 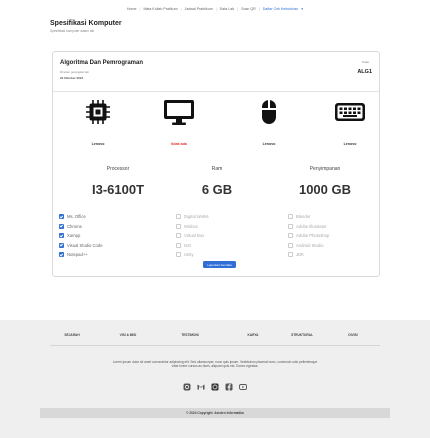 I want to click on software-label: Android Studio, so click(x=310, y=245).